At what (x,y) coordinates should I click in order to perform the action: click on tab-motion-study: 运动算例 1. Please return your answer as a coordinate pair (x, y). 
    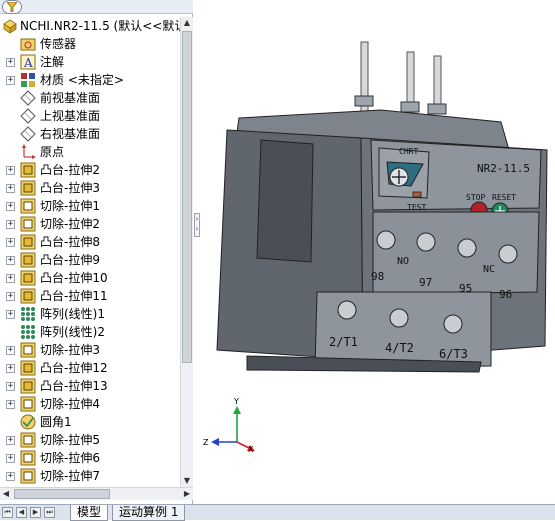
    Looking at the image, I should click on (149, 513).